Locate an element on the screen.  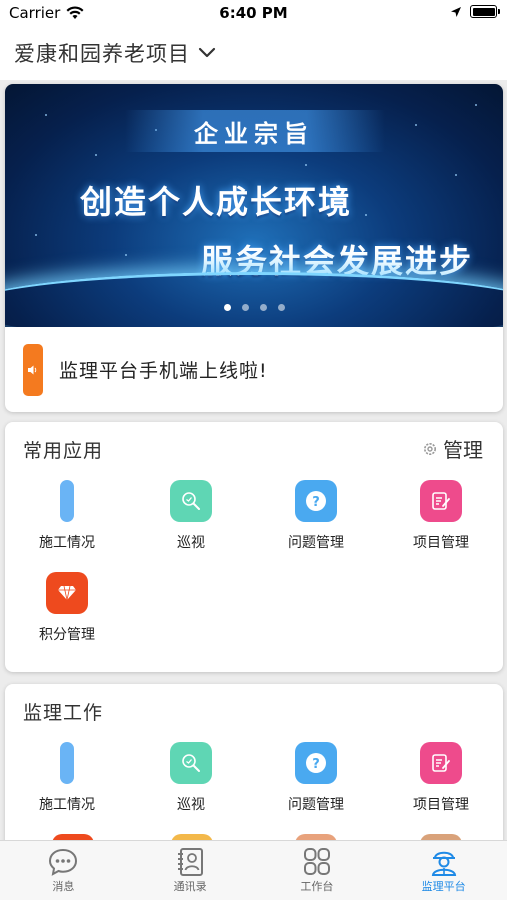
battery-icon is located at coordinates (485, 11).